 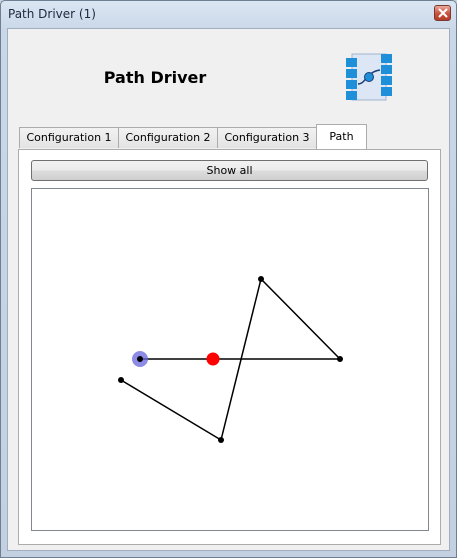 I want to click on tab-configuration-3: Configuration 3, so click(x=267, y=137).